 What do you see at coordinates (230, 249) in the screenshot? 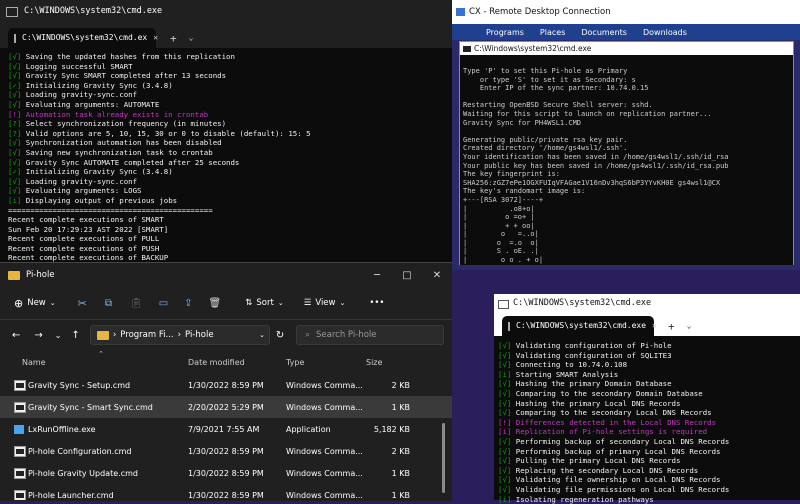
I see `cmd-top-line: Recent complete executions of PUSH` at bounding box center [230, 249].